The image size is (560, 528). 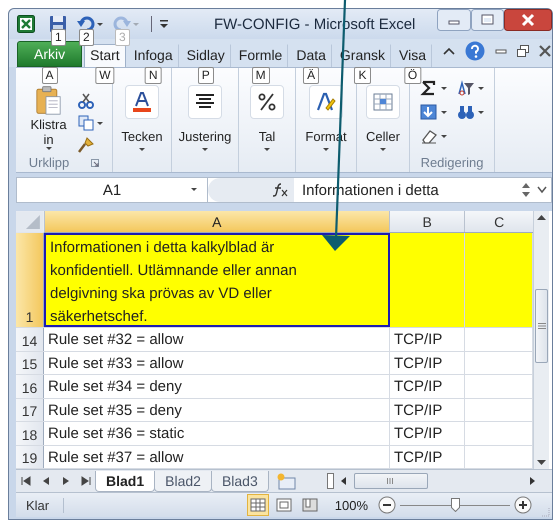 I want to click on sigma-icon, so click(x=429, y=88).